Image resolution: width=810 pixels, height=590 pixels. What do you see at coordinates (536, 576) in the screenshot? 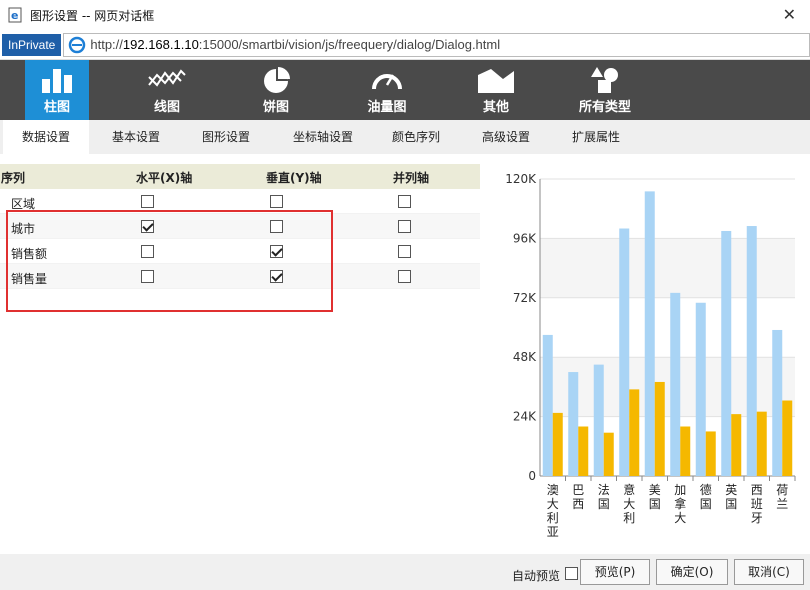
I see `auto-preview-label: 自动预览` at bounding box center [536, 576].